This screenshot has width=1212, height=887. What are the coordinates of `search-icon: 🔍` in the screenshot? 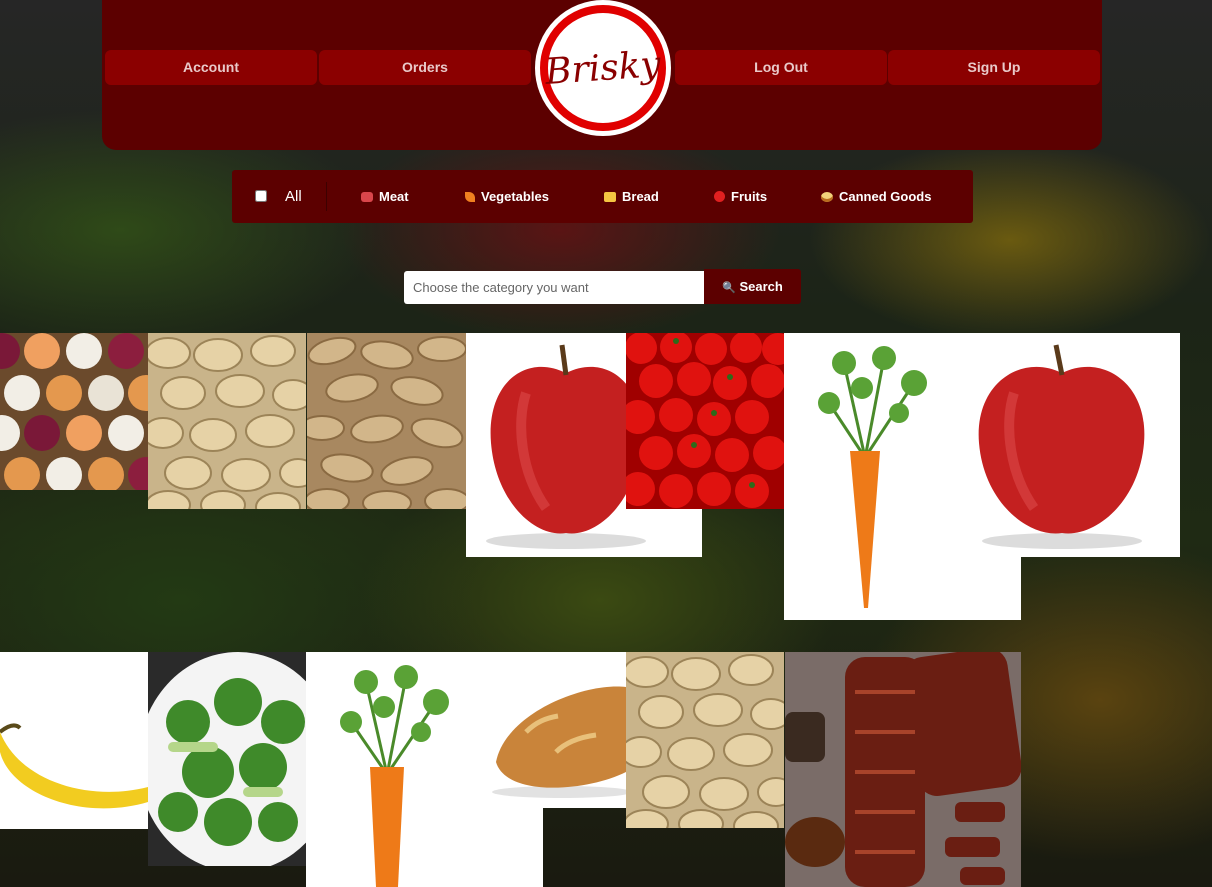 It's located at (729, 288).